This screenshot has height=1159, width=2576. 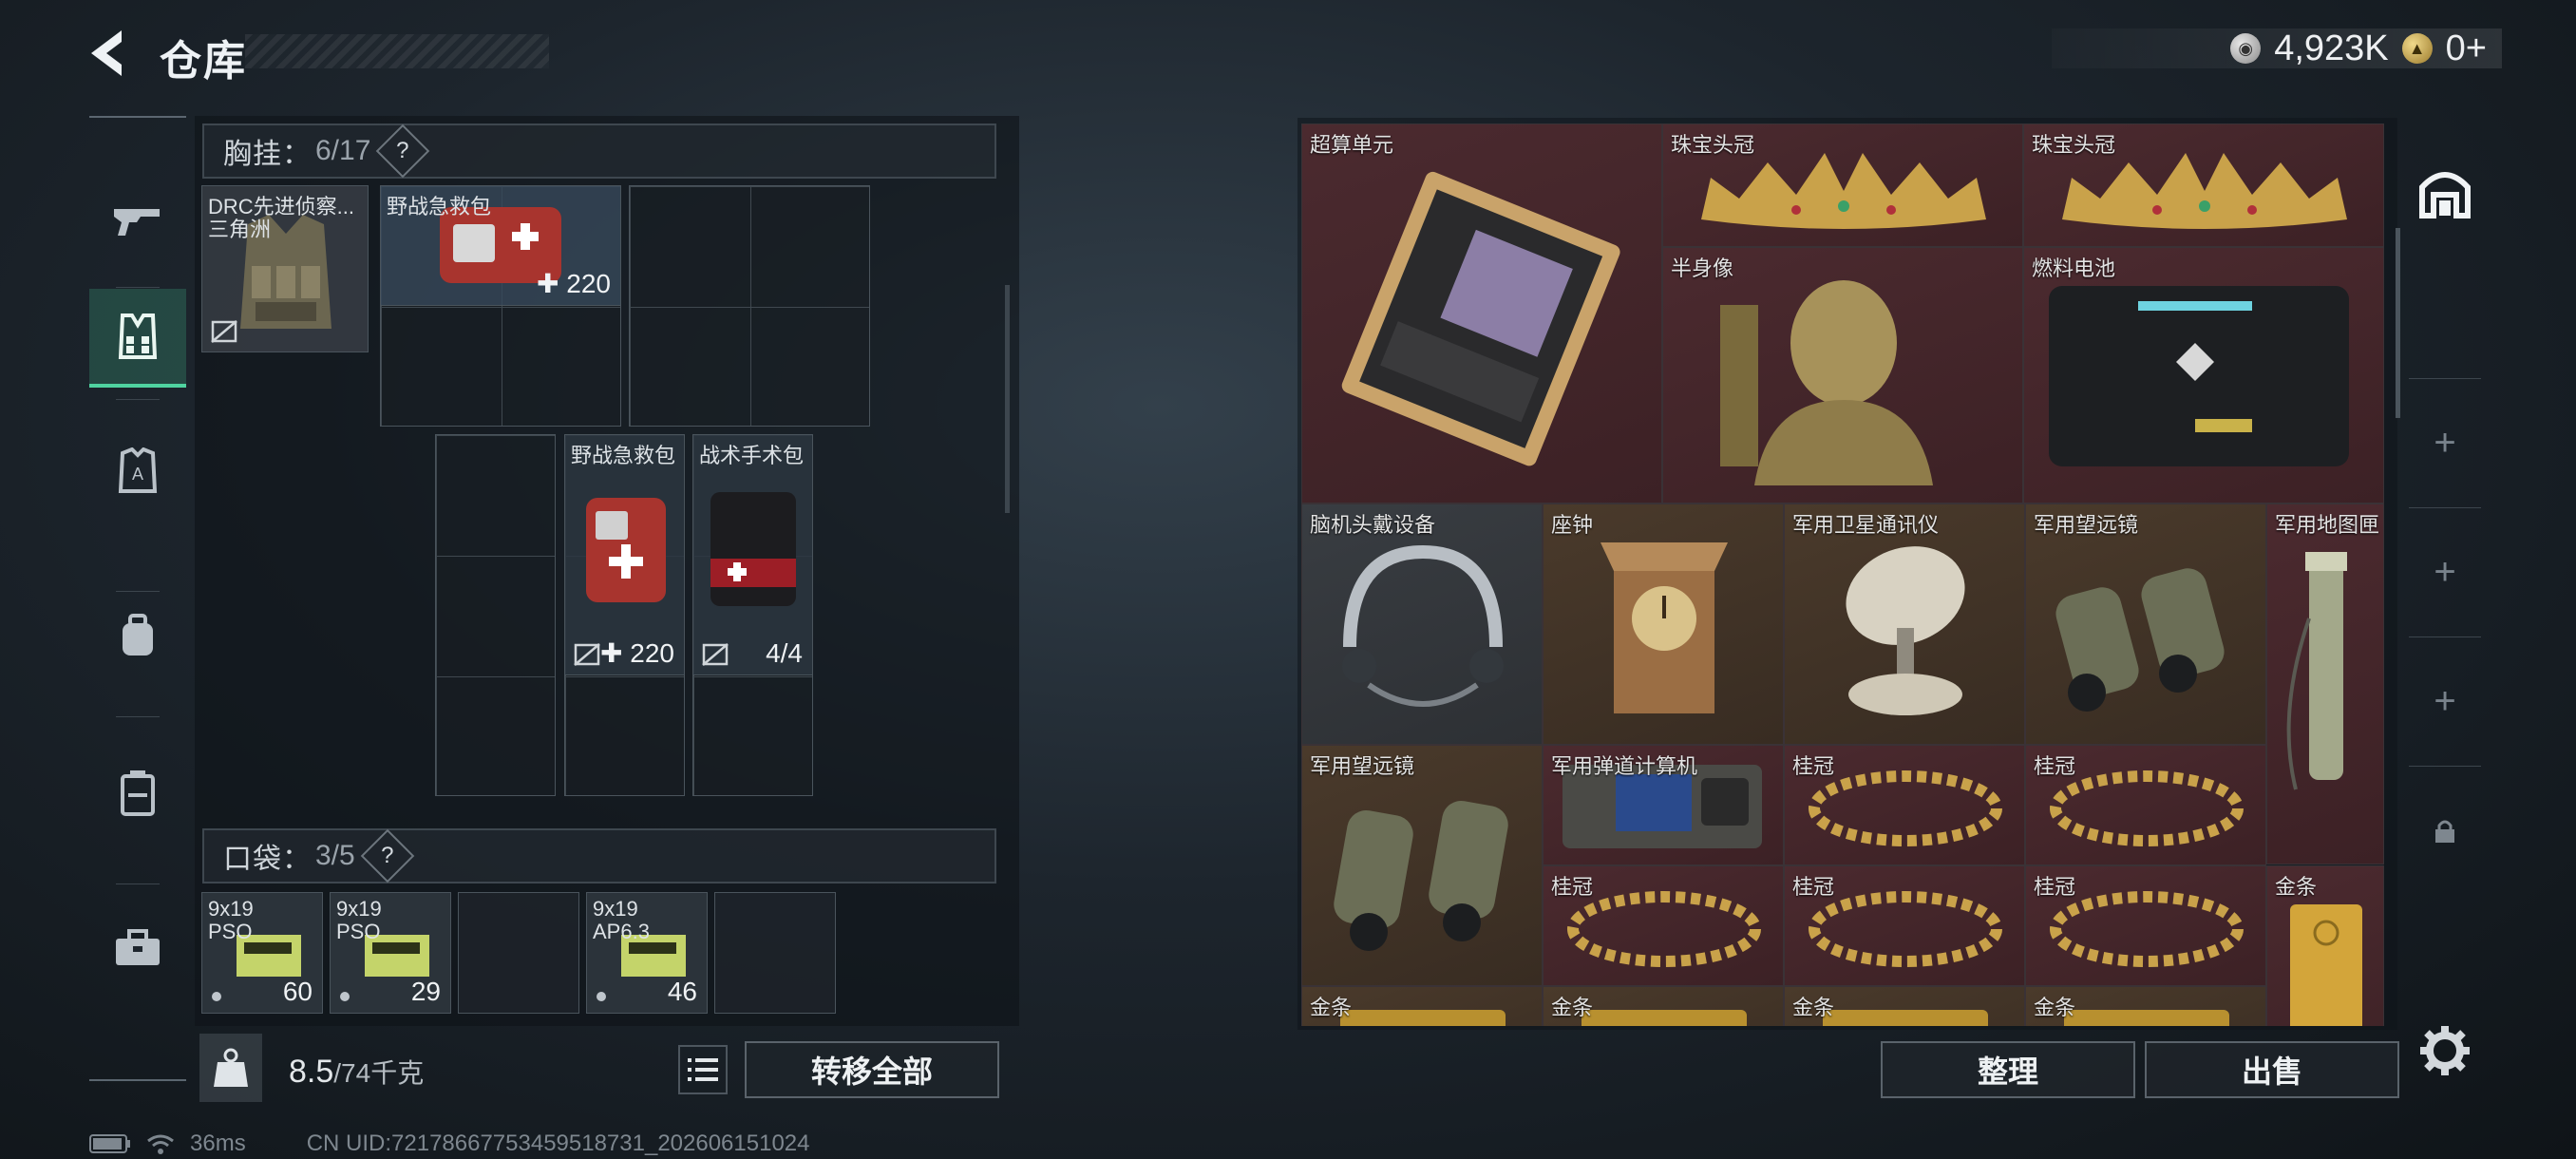 What do you see at coordinates (1481, 314) in the screenshot?
I see `stash-item-supercomputer: 超算单元` at bounding box center [1481, 314].